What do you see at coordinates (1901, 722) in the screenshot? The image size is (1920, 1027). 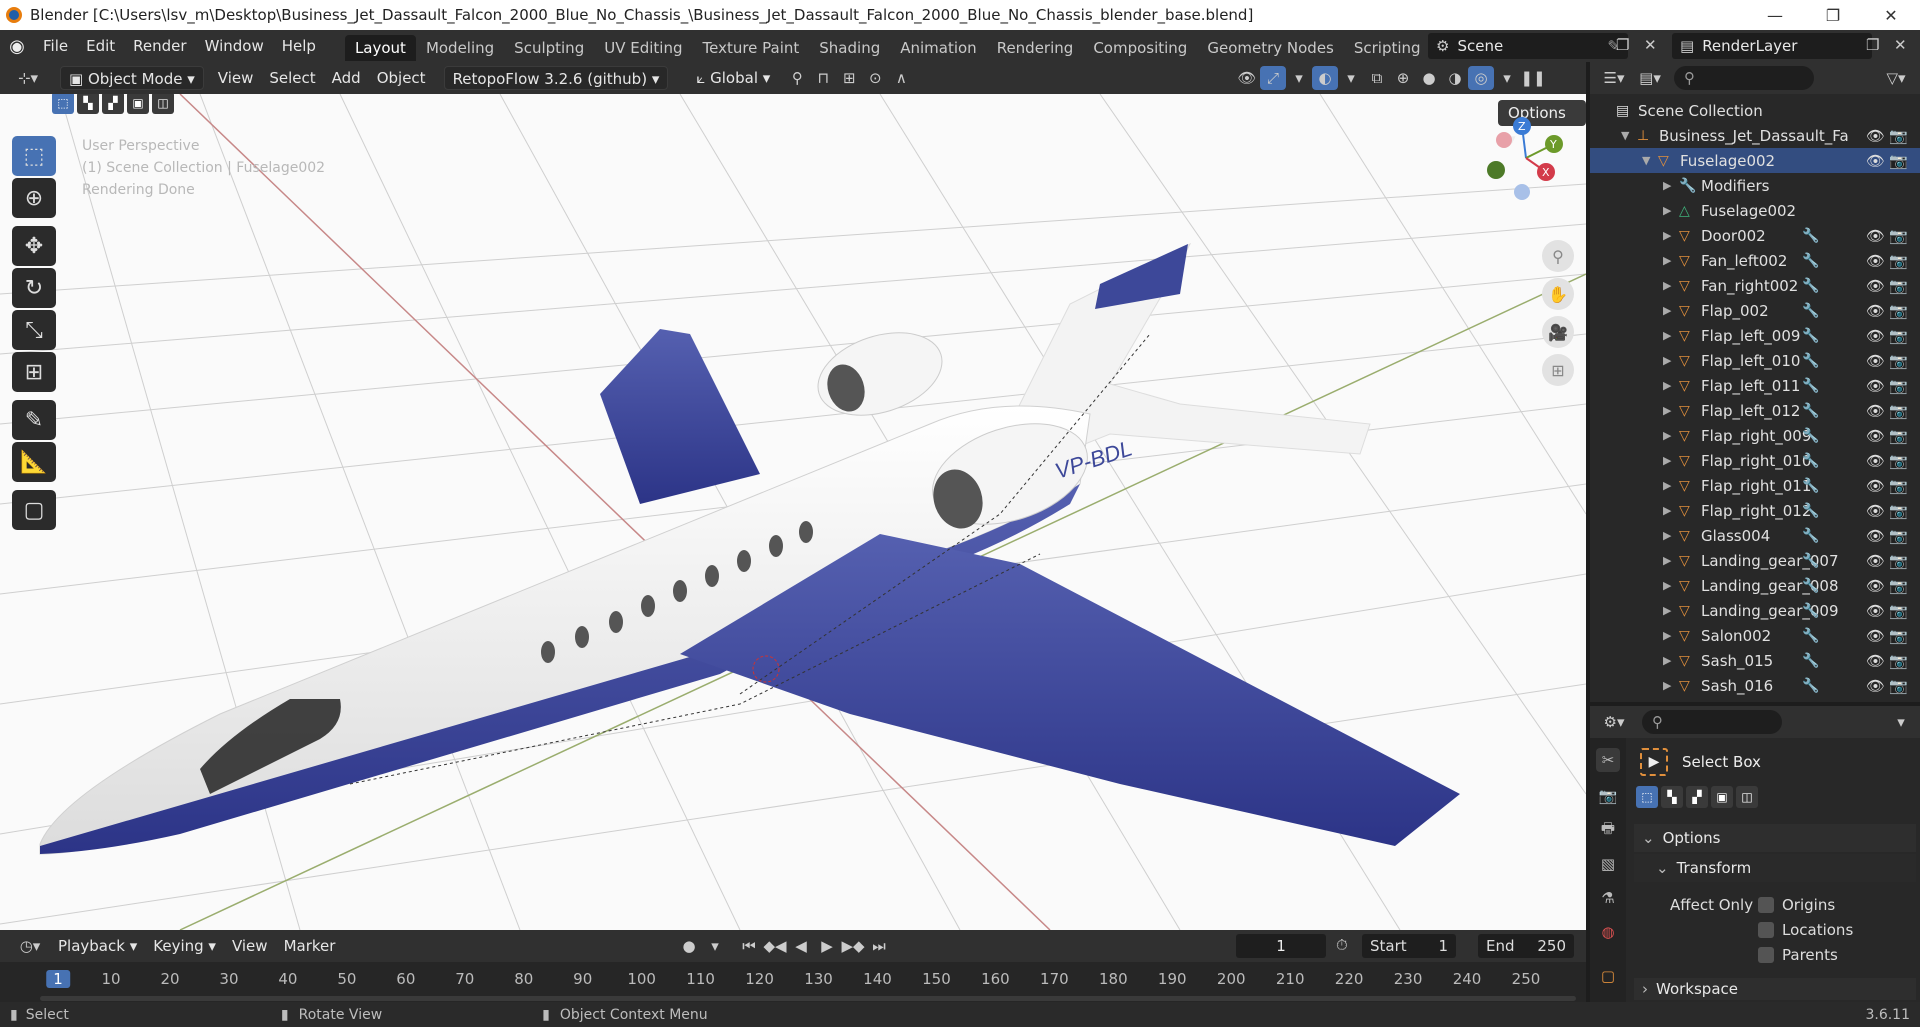 I see `properties-options-icon: ▾` at bounding box center [1901, 722].